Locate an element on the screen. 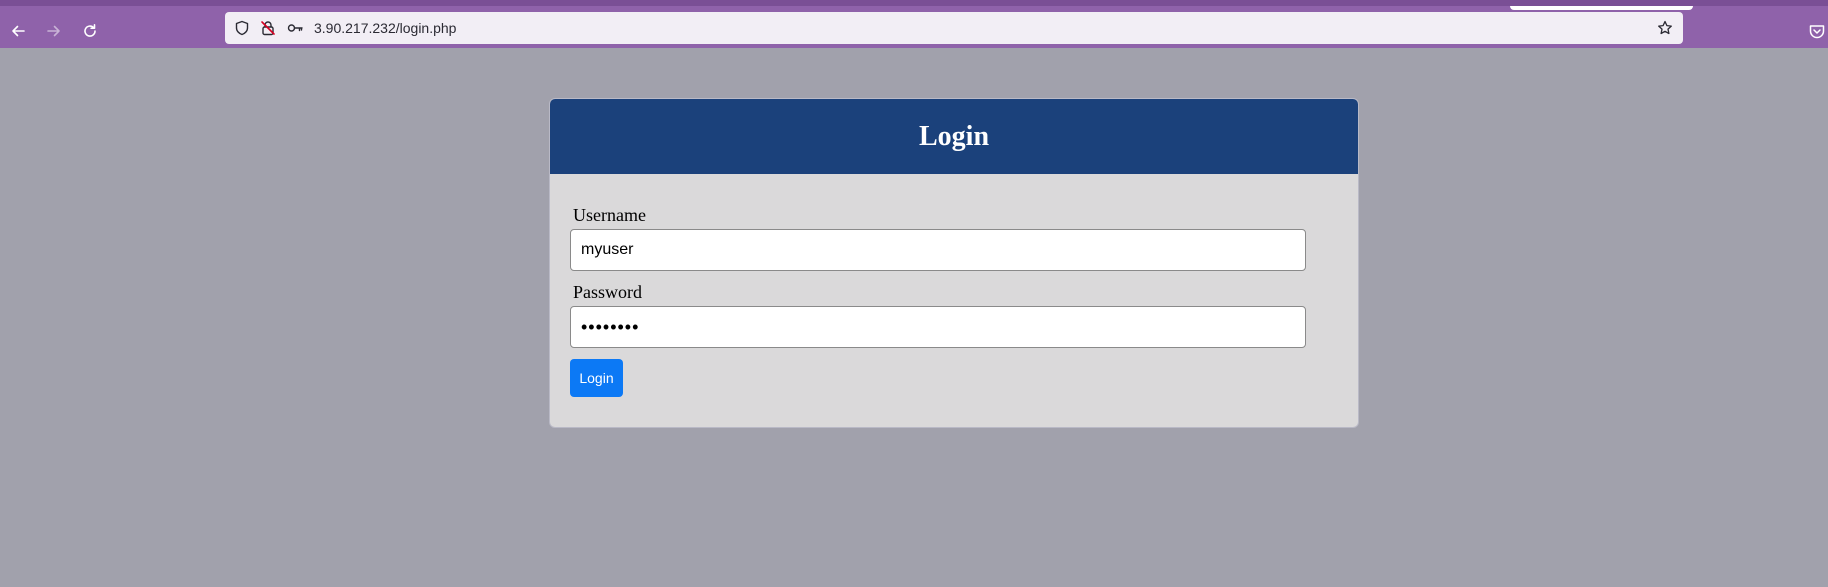  saved-password-key-icon is located at coordinates (295, 28).